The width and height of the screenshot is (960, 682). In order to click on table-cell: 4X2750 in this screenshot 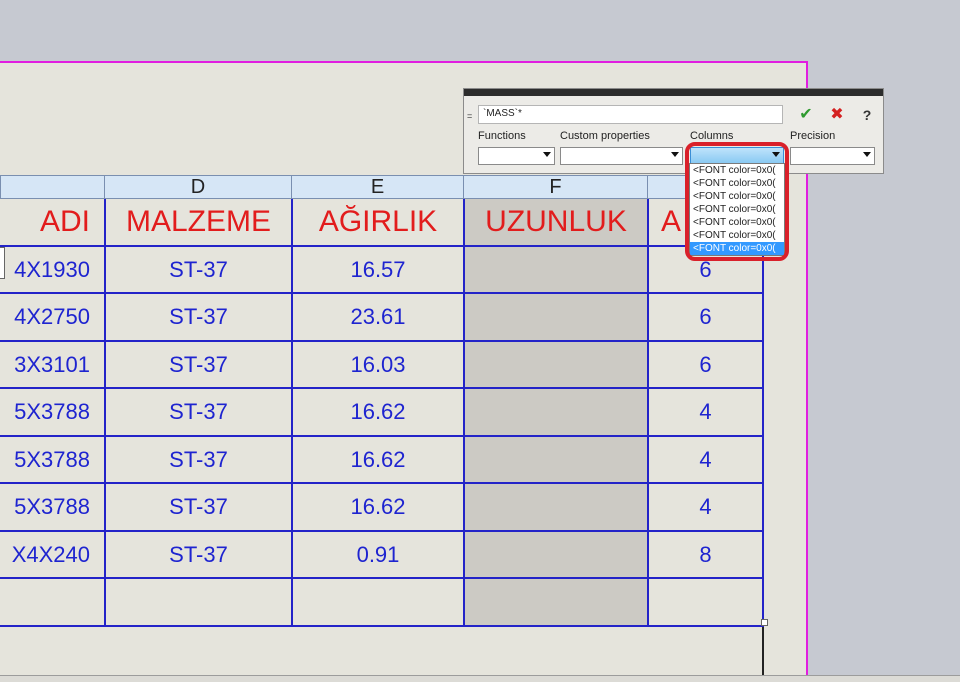, I will do `click(53, 318)`.